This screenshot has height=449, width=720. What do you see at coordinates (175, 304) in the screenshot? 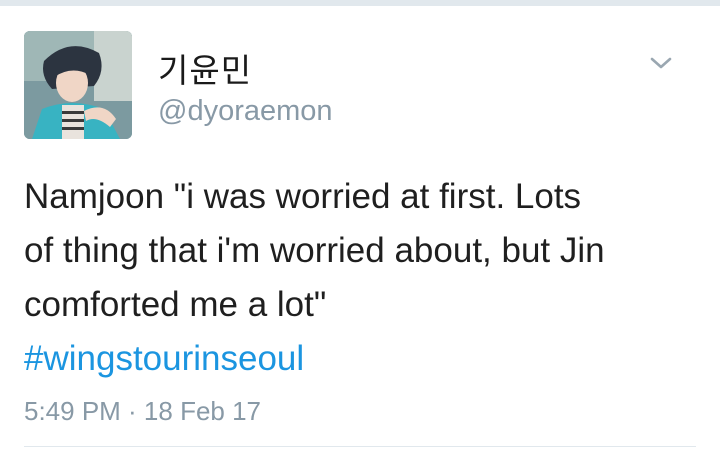
I see `tweet-text-line: comforted me a lot"` at bounding box center [175, 304].